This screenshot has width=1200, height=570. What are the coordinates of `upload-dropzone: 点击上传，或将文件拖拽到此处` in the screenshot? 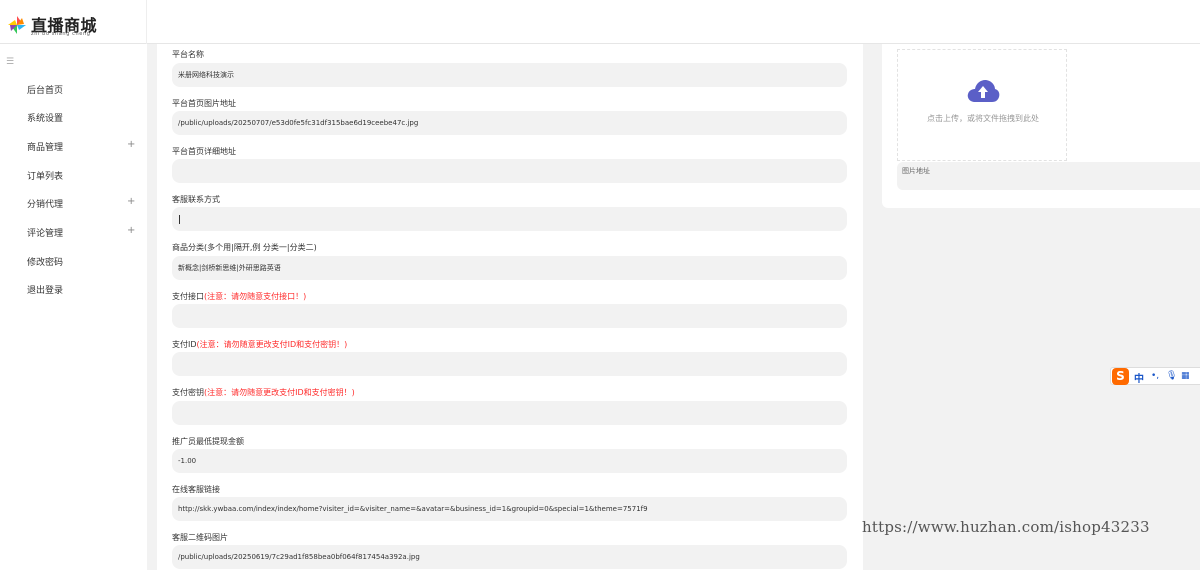 It's located at (982, 105).